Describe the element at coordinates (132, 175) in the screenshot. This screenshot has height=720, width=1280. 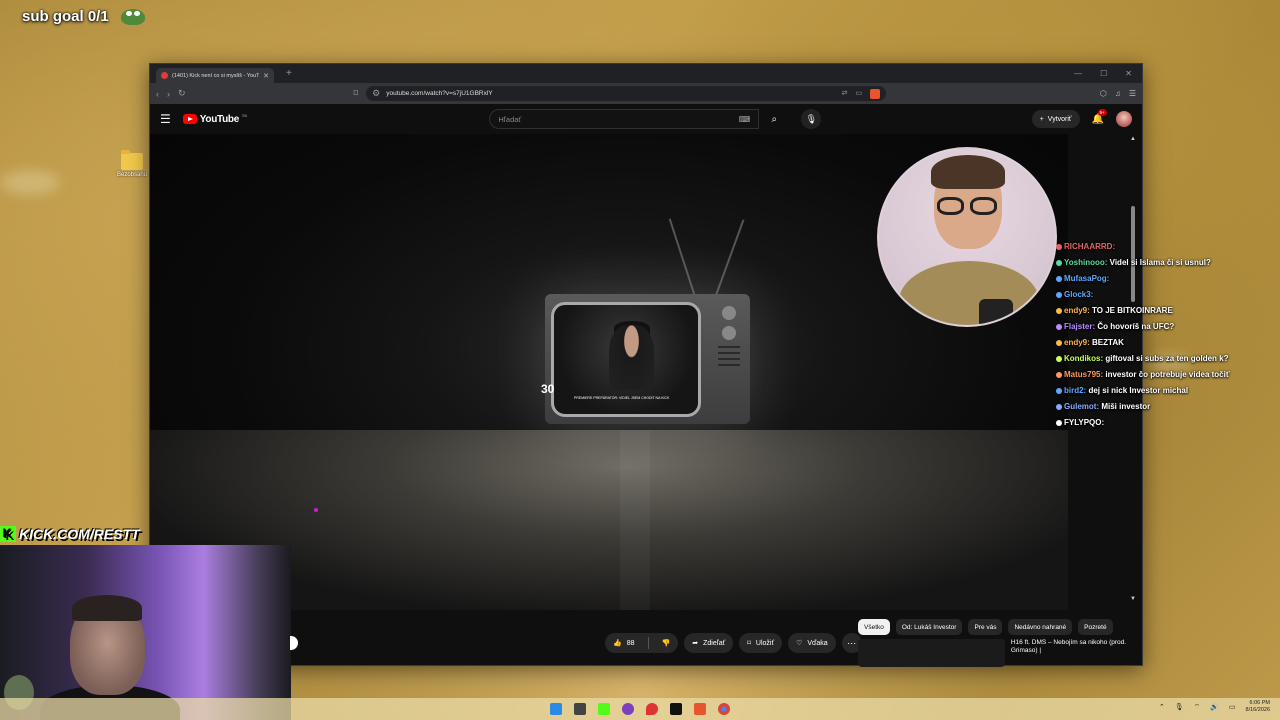
I see `desktop-folder-label: Bezobsahu` at that location.